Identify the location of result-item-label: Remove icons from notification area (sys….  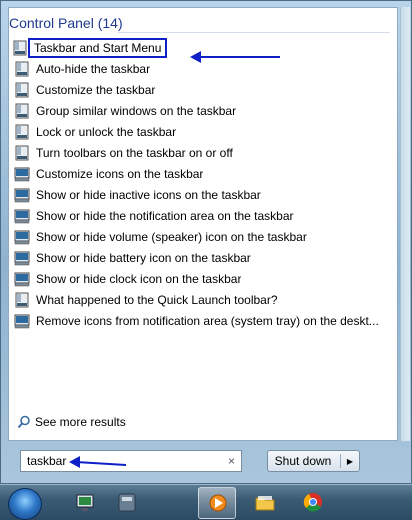
(207, 320).